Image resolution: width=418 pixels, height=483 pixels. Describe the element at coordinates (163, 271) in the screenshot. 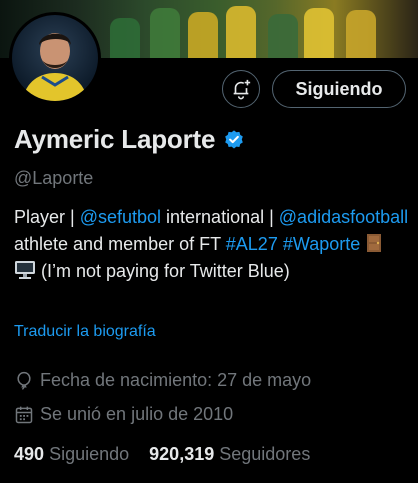

I see `bio-text: (I’m not paying for Twitter Blue)` at that location.